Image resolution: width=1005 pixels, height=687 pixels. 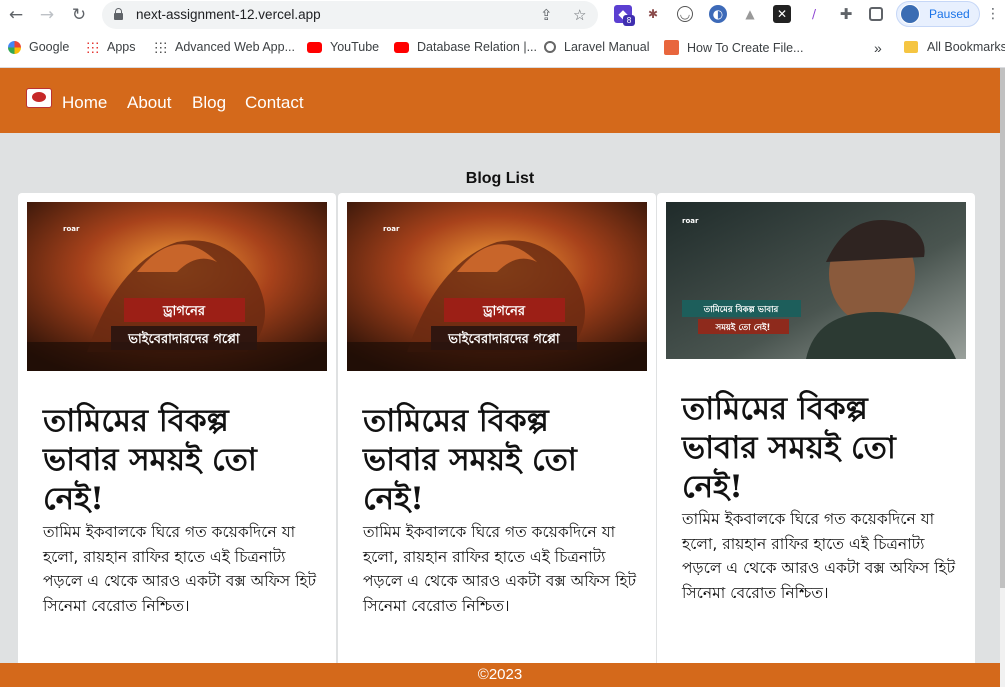 What do you see at coordinates (500, 675) in the screenshot?
I see `site-footer: ©2023` at bounding box center [500, 675].